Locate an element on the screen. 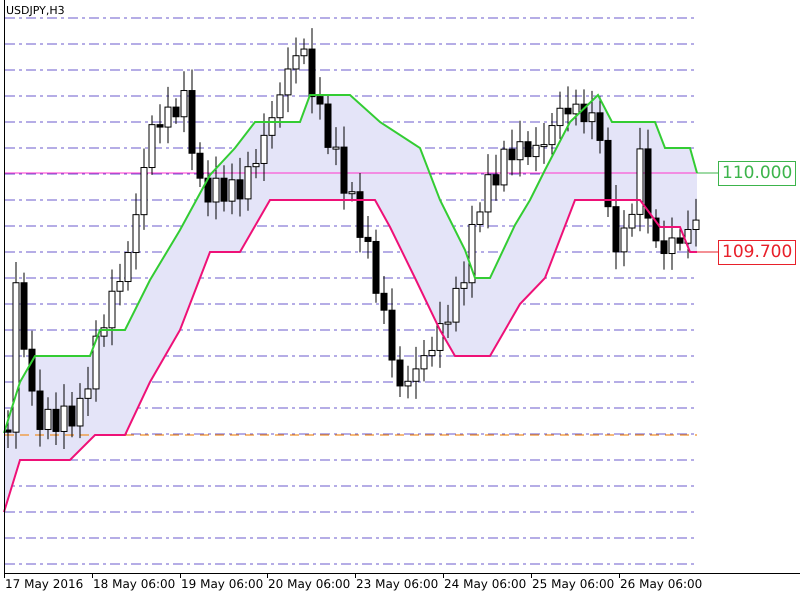 The height and width of the screenshot is (600, 800). time-label: 24 May 06:00 is located at coordinates (485, 584).